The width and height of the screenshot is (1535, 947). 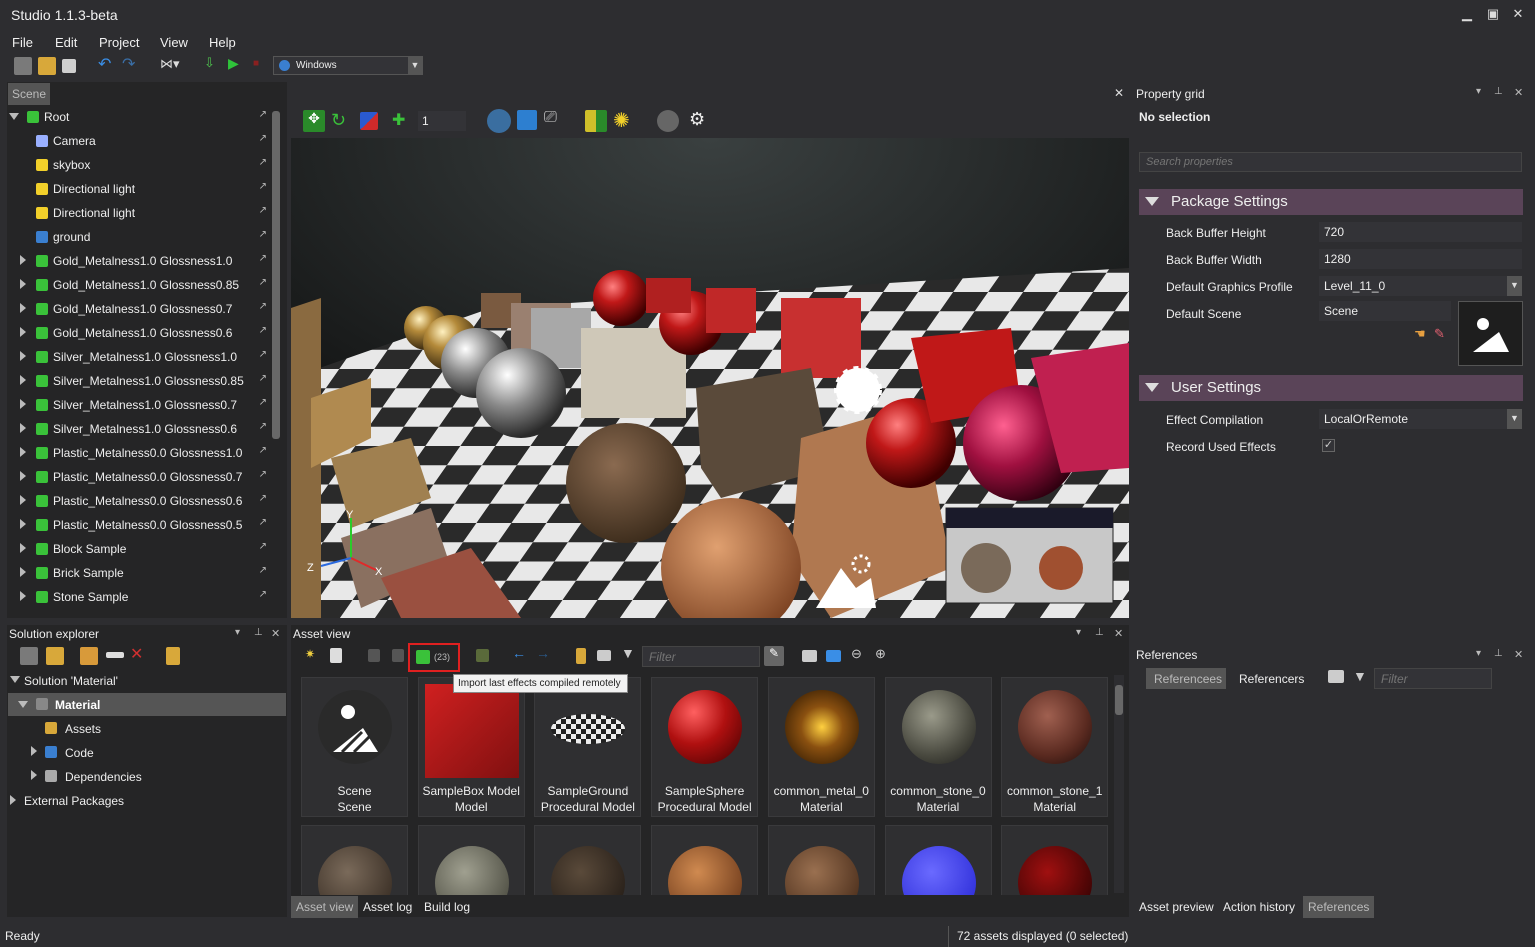 I want to click on zoom-out-icon: ⊖, so click(x=860, y=655).